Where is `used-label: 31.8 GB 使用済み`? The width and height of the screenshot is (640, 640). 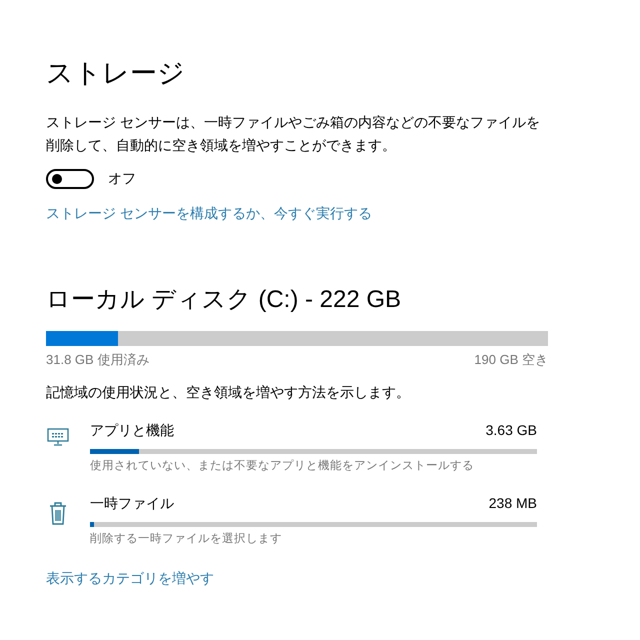
used-label: 31.8 GB 使用済み is located at coordinates (98, 360).